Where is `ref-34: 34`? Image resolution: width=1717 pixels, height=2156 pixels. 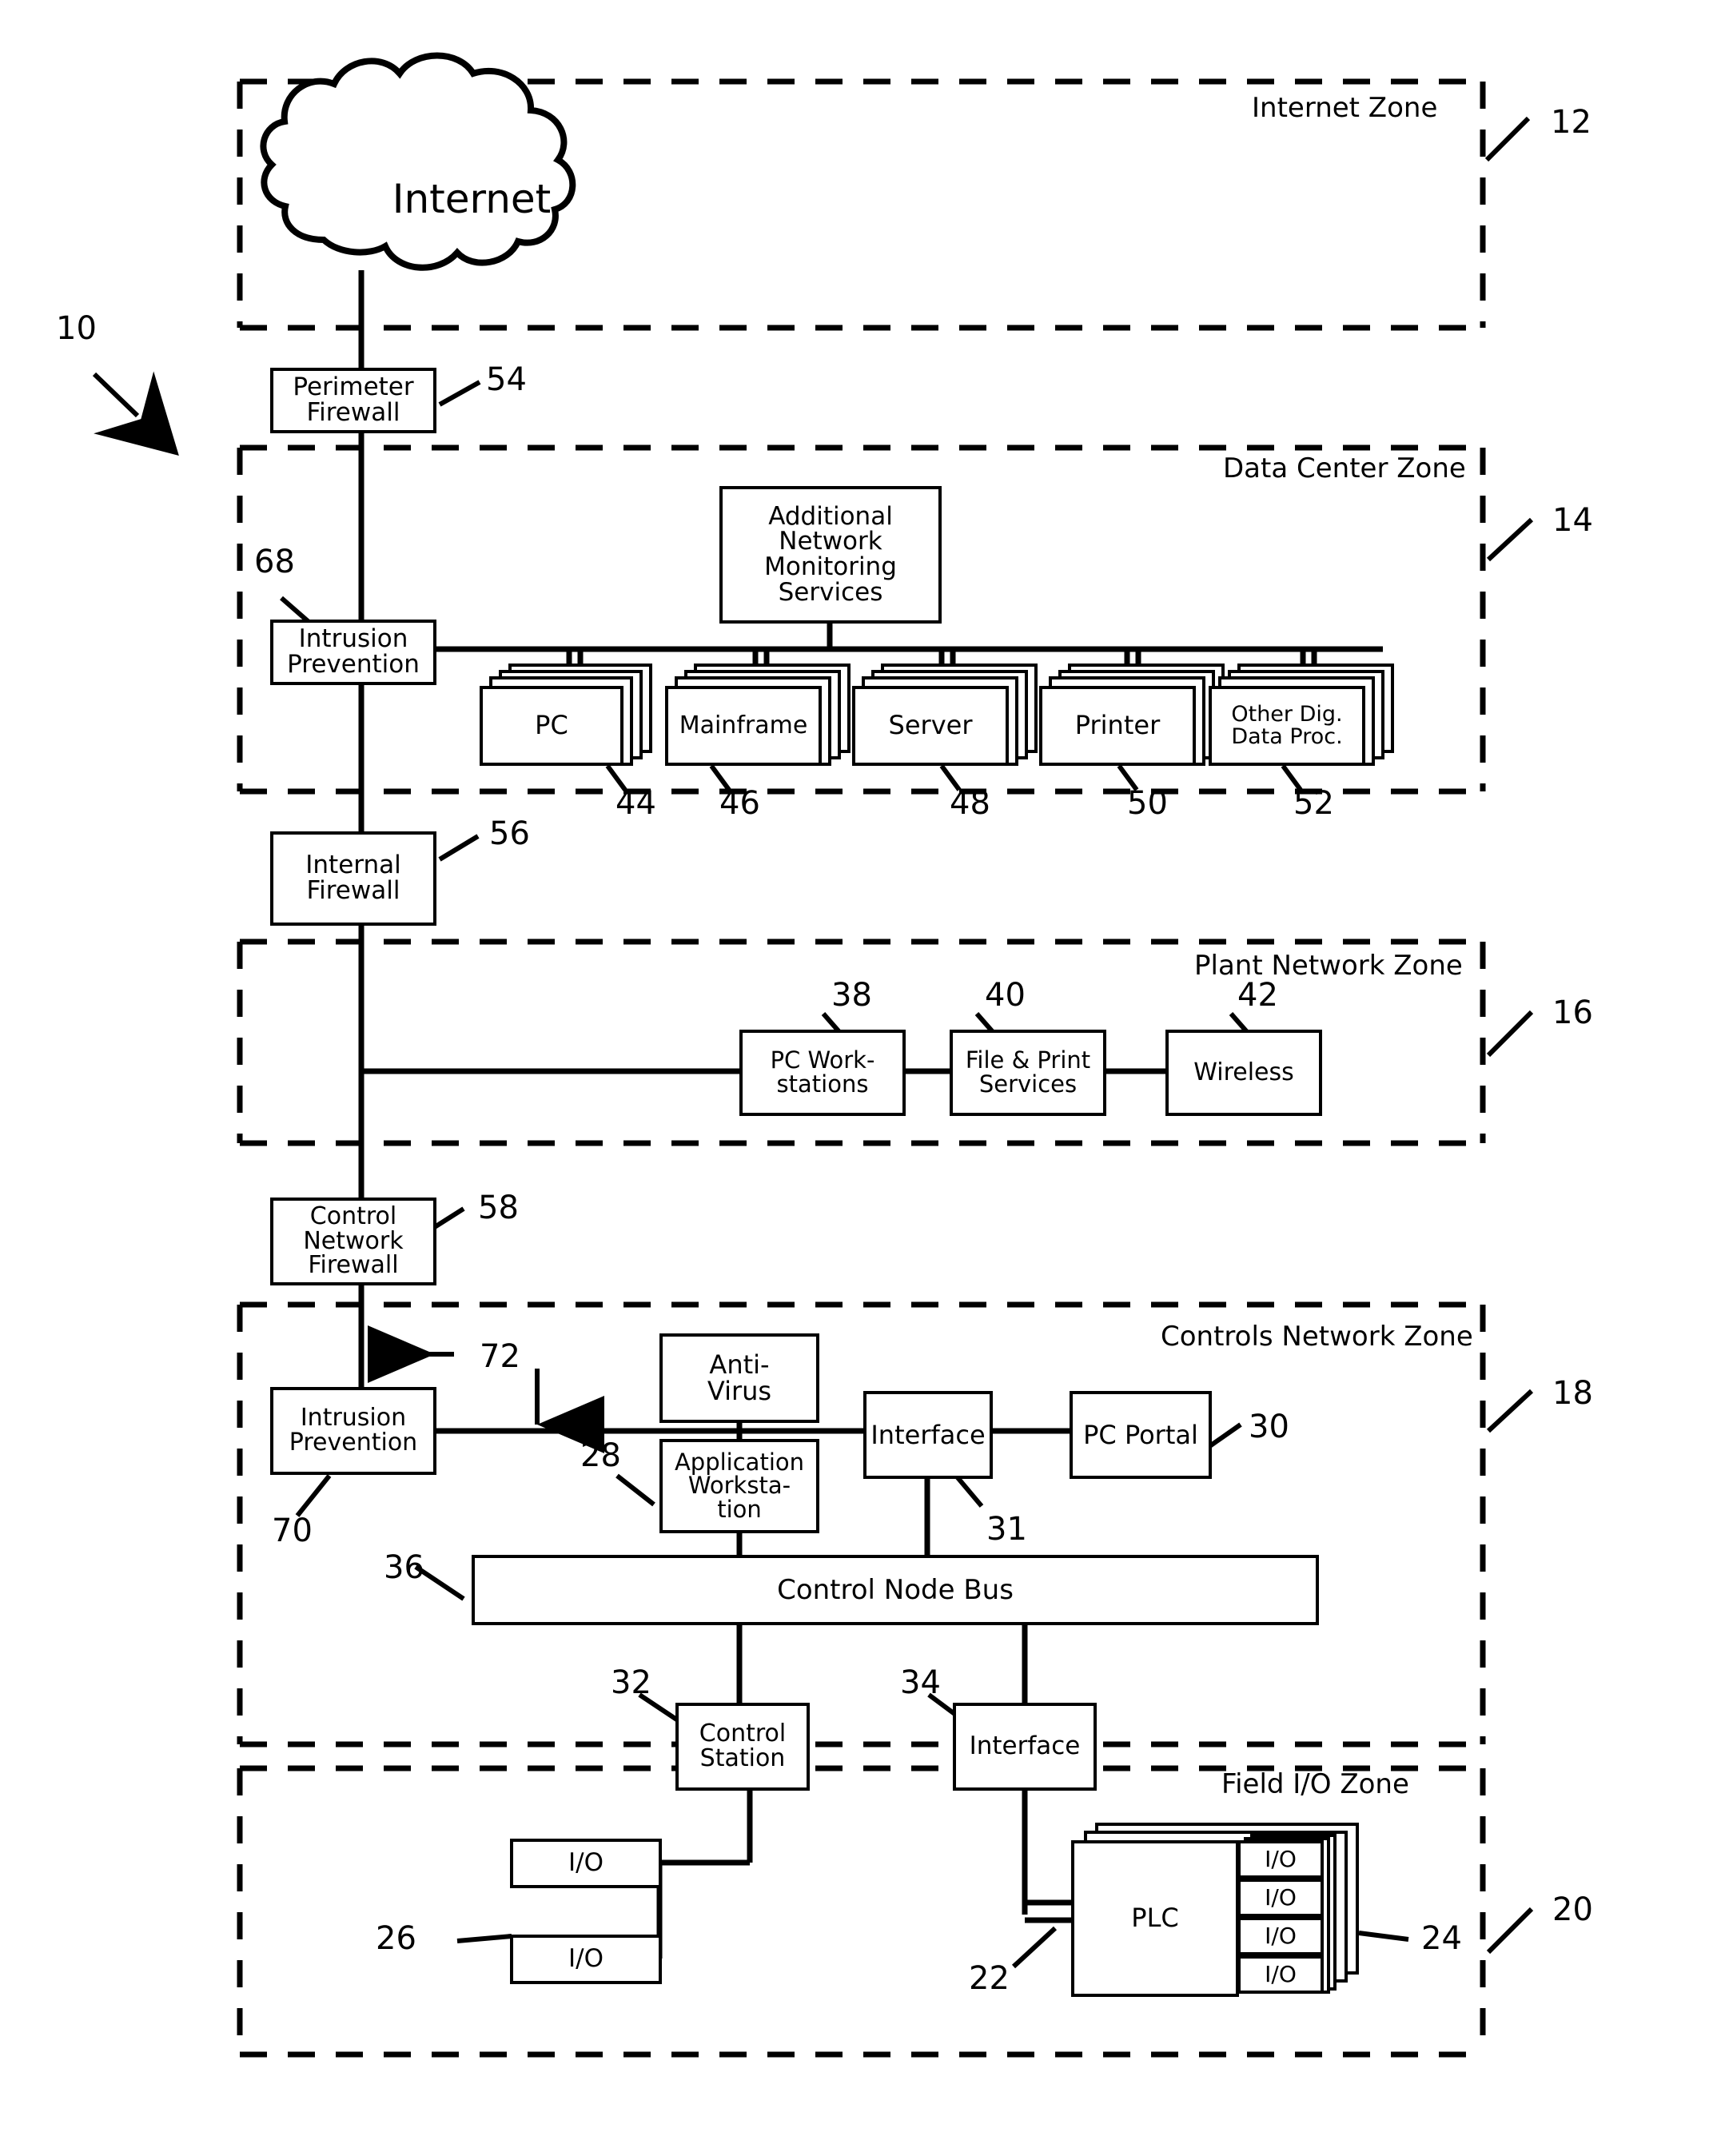
ref-34: 34 is located at coordinates (921, 1683).